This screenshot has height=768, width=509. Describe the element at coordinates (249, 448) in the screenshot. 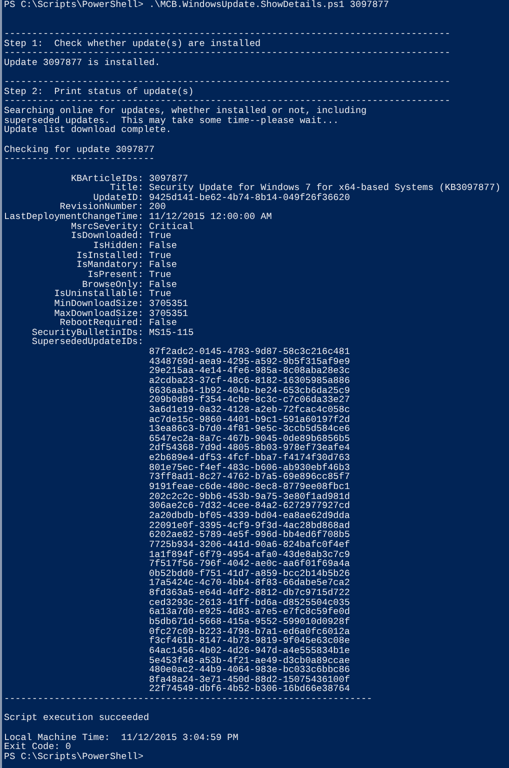

I see `list-value: 2df54368-7d9d-4805-8b03-978ef73eafe4` at that location.